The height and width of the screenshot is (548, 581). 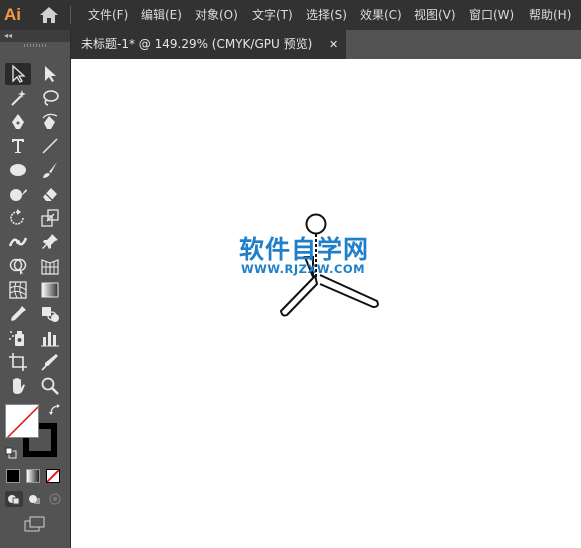 What do you see at coordinates (18, 170) in the screenshot?
I see `ellipse-tool-icon` at bounding box center [18, 170].